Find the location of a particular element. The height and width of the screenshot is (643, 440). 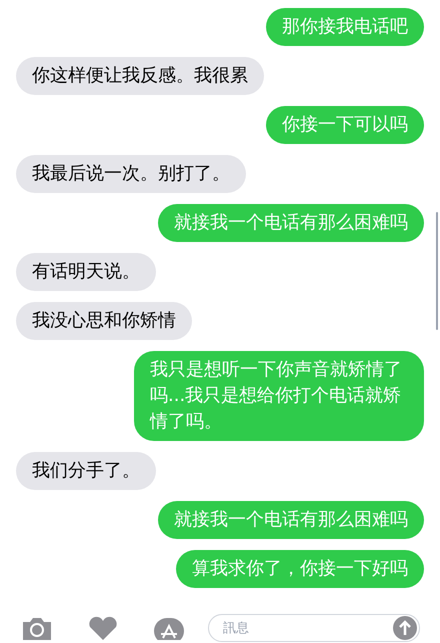

sent-message-bubble: 那你接我电话吧 is located at coordinates (345, 27).